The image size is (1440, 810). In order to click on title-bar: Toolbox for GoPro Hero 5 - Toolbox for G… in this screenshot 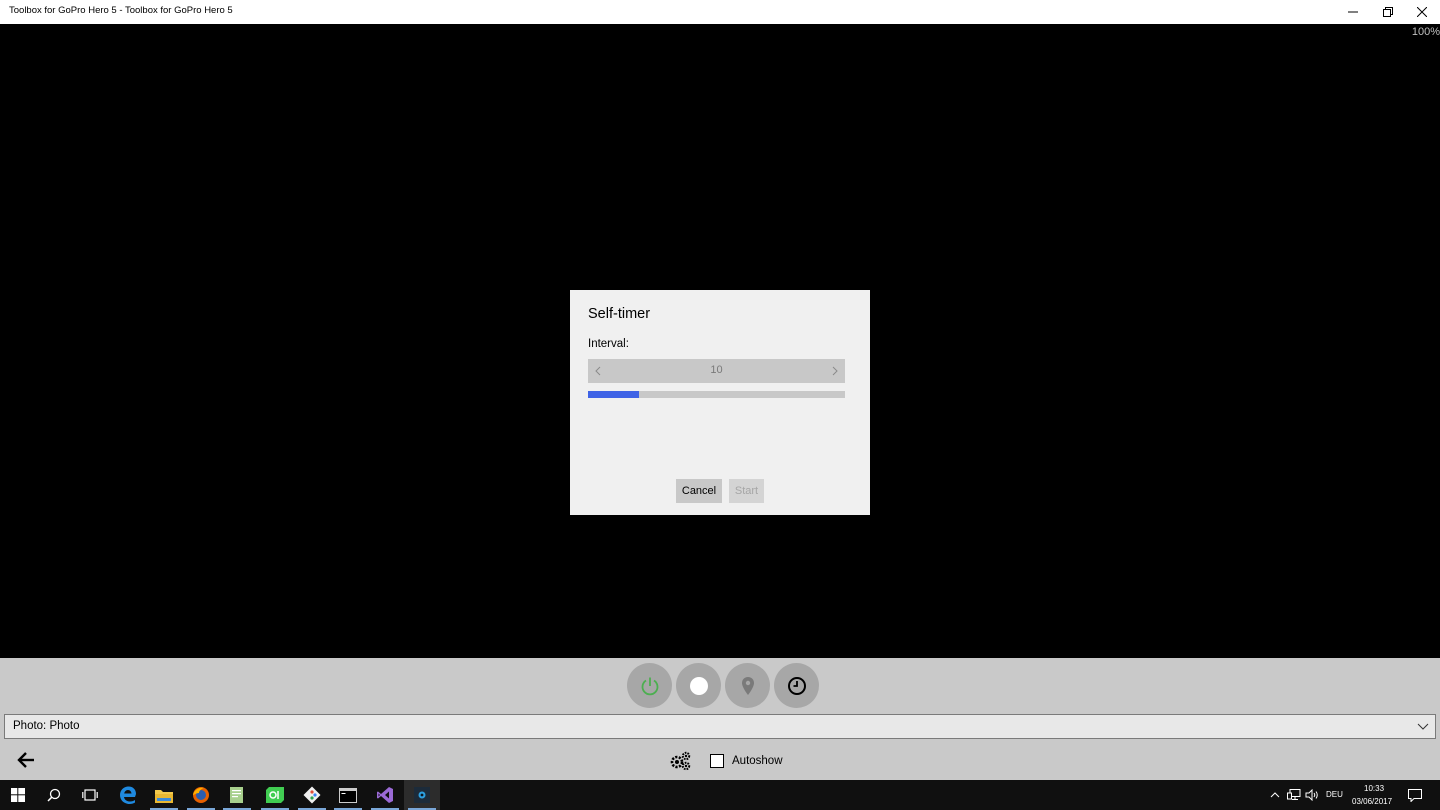, I will do `click(720, 12)`.